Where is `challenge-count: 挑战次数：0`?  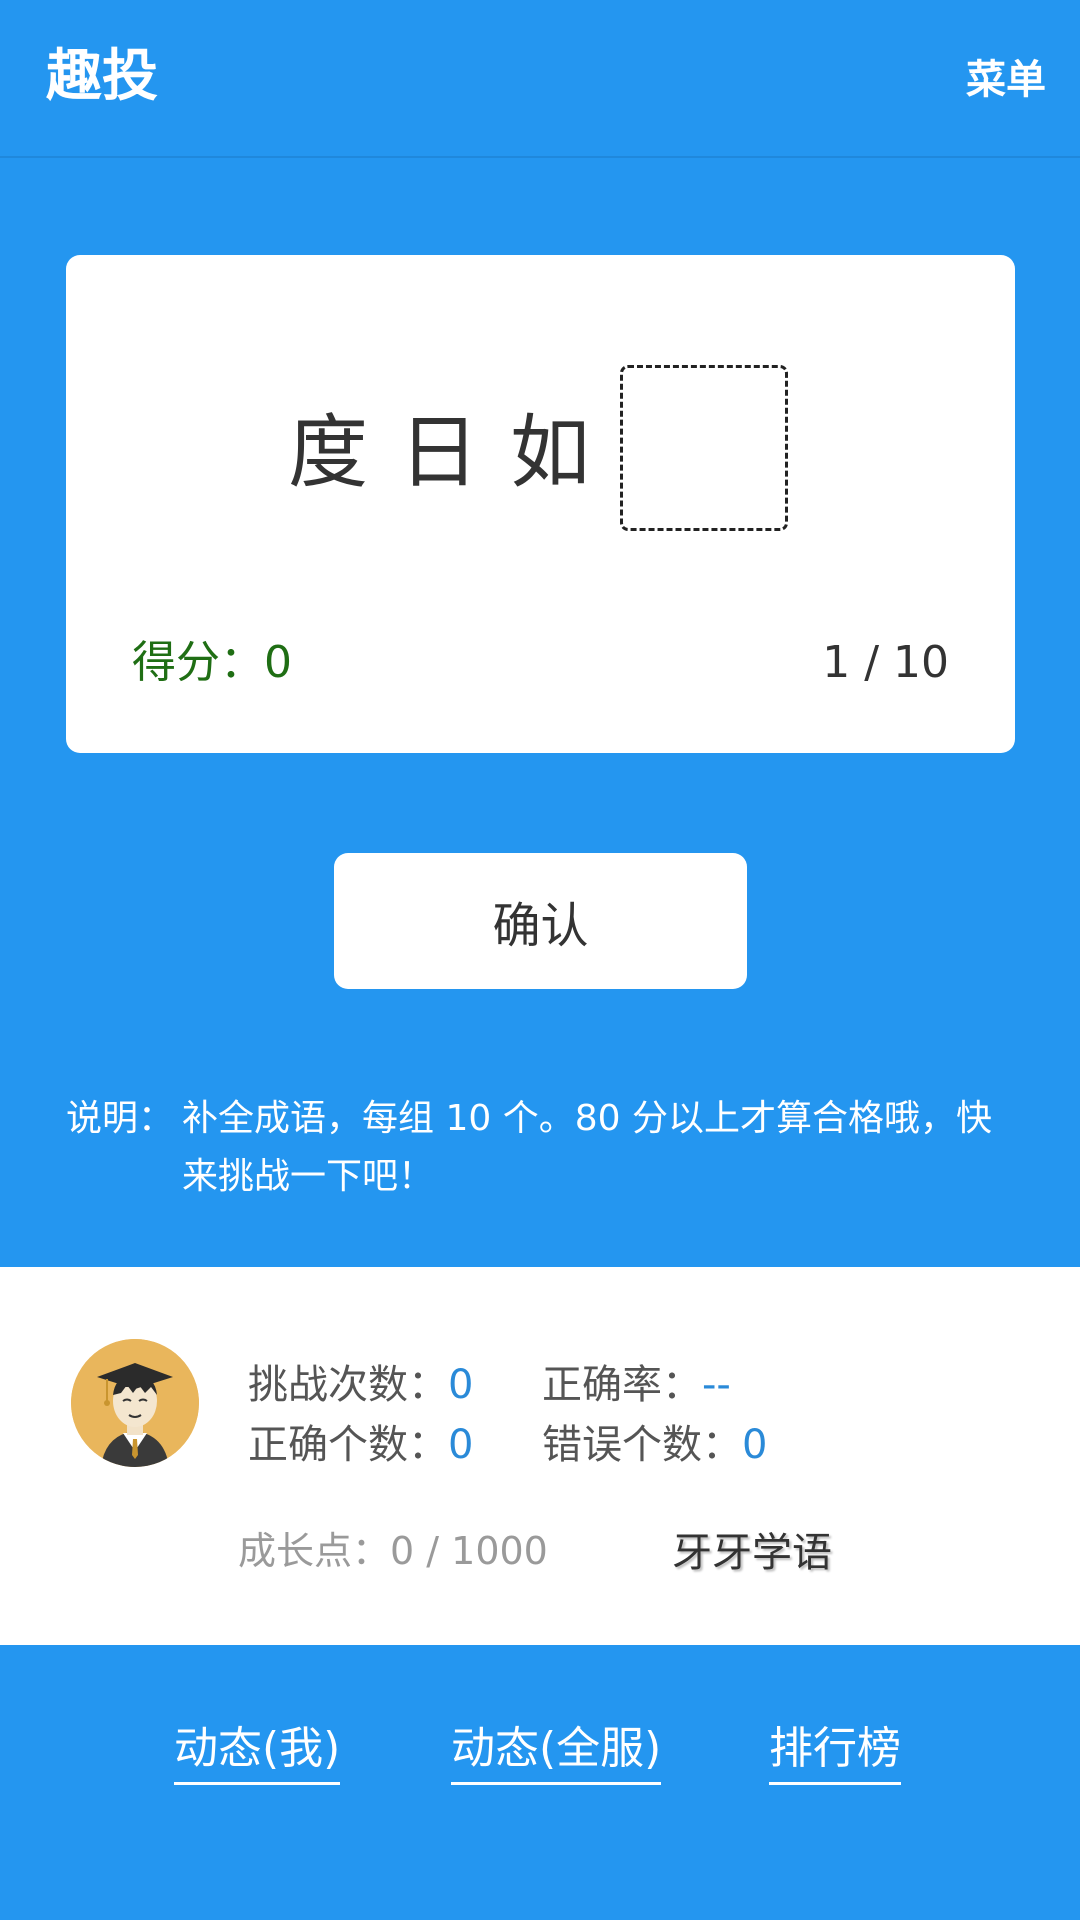
challenge-count: 挑战次数：0 is located at coordinates (360, 1385).